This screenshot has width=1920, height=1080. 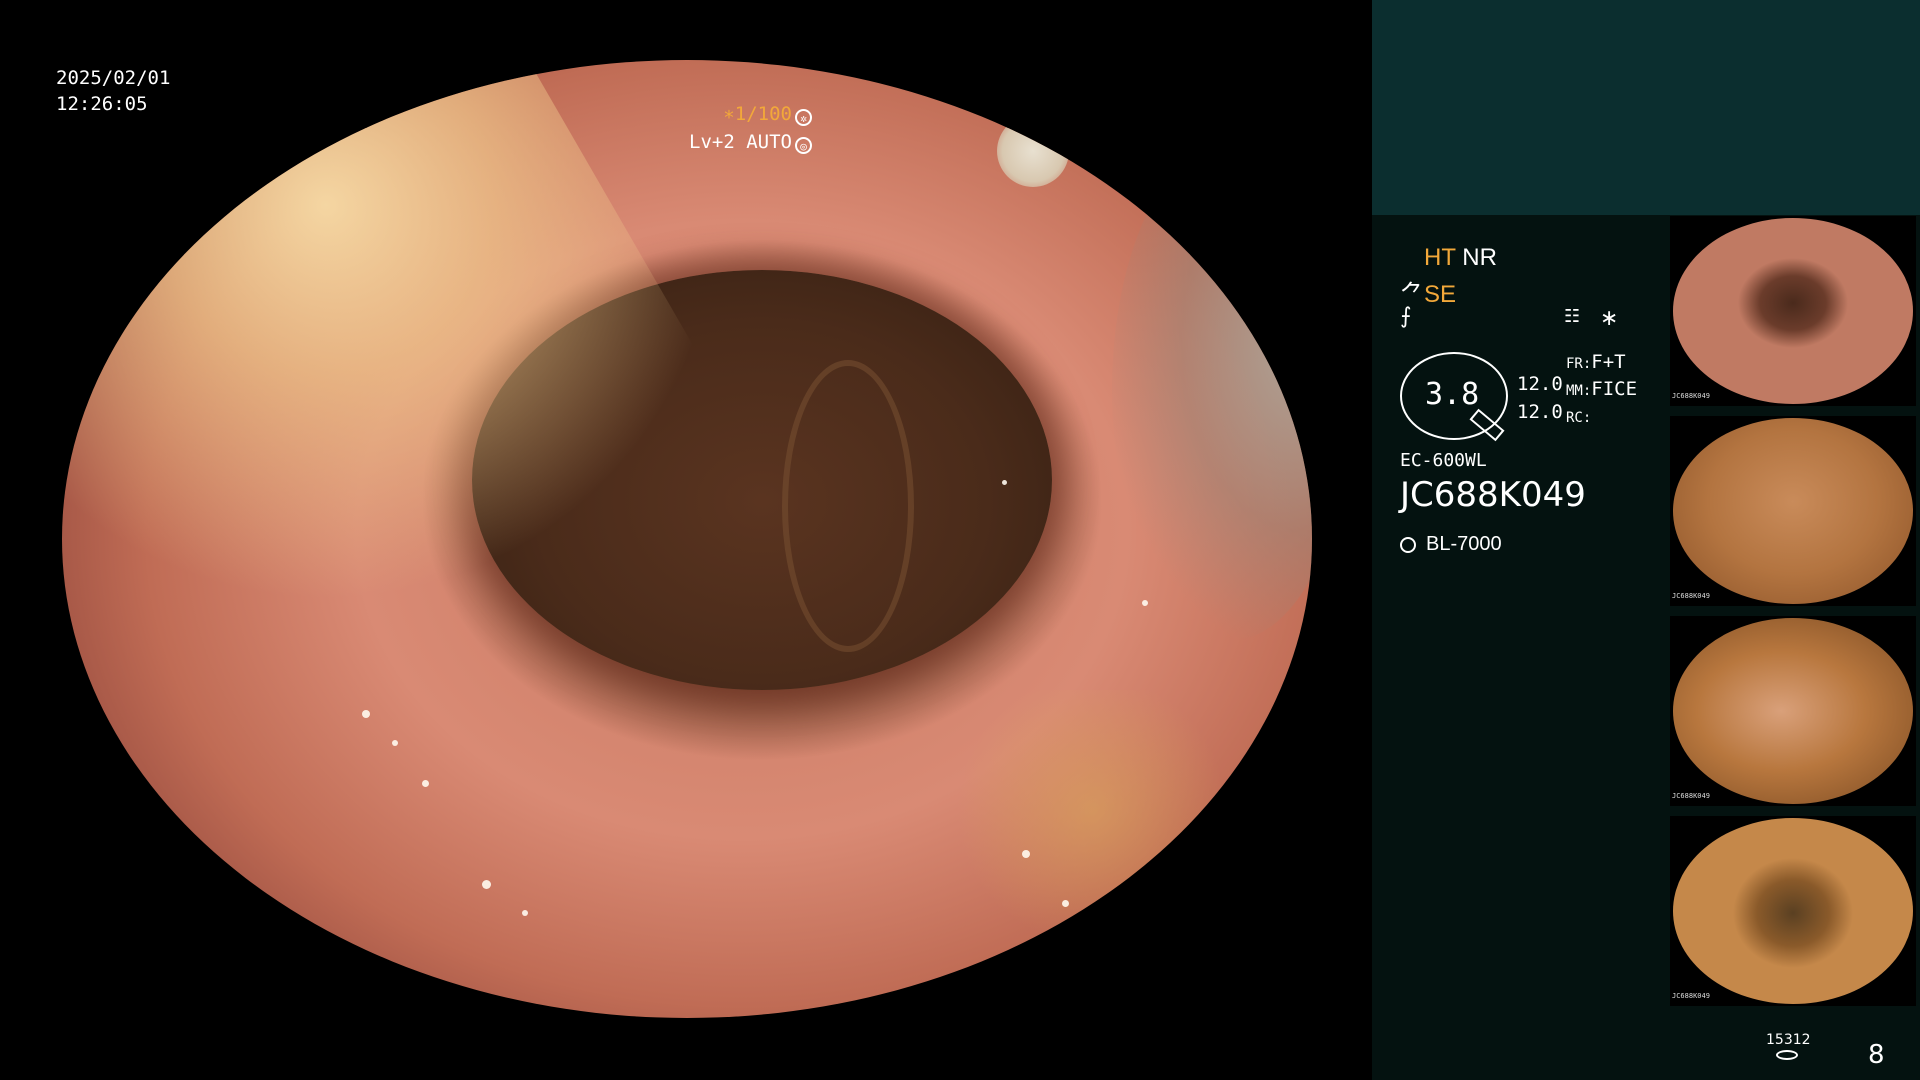 I want to click on thumbnail-2: JC688K049, so click(x=1793, y=511).